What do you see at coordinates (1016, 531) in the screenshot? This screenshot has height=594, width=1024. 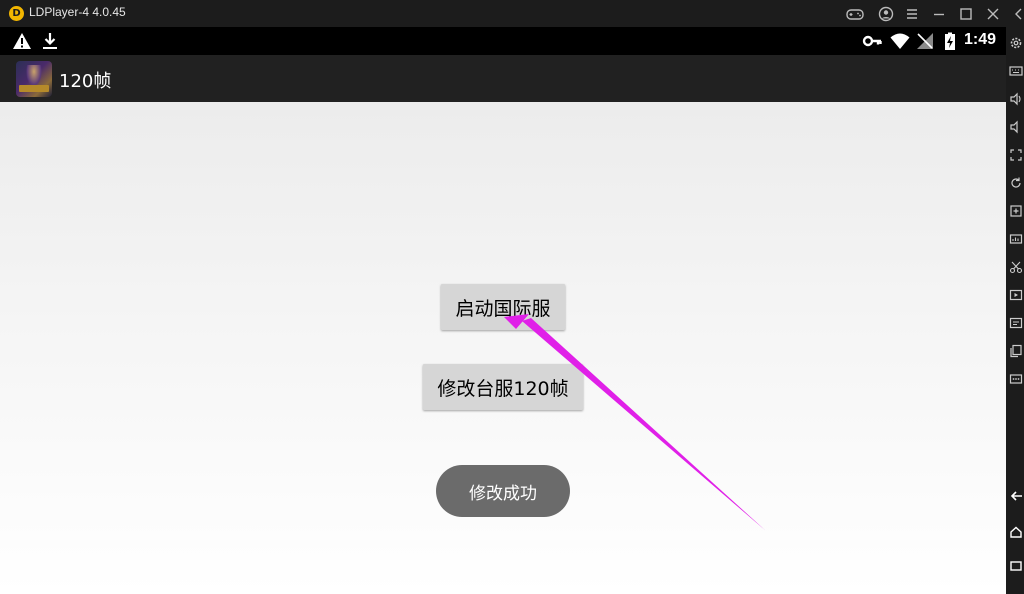 I see `home-icon` at bounding box center [1016, 531].